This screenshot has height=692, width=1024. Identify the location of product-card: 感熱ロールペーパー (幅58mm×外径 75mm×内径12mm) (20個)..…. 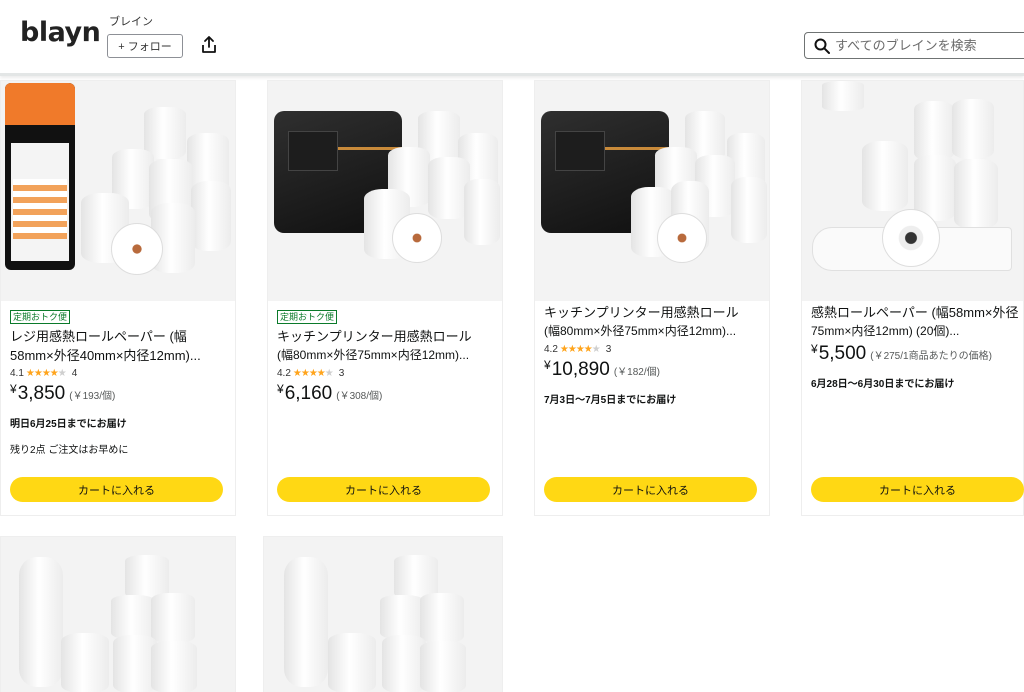
(912, 298).